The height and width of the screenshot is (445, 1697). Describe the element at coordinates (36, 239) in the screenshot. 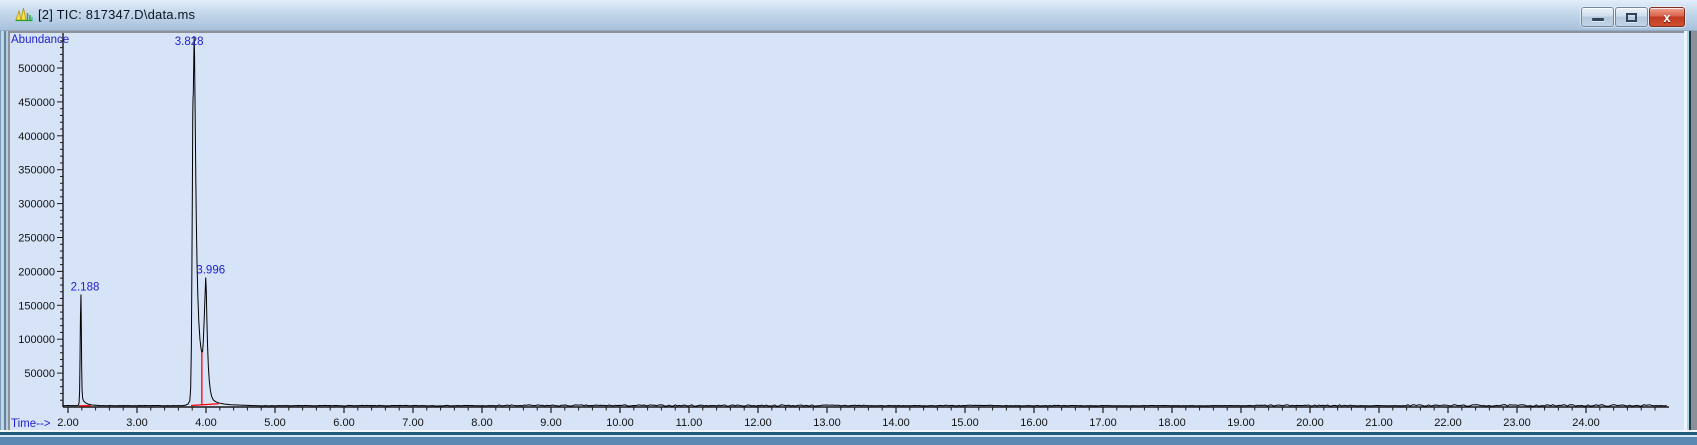

I see `svg-text: 250000` at that location.